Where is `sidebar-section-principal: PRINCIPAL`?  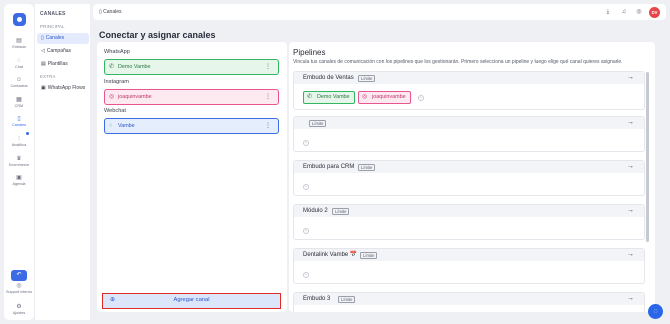
sidebar-section-principal: PRINCIPAL is located at coordinates (52, 26).